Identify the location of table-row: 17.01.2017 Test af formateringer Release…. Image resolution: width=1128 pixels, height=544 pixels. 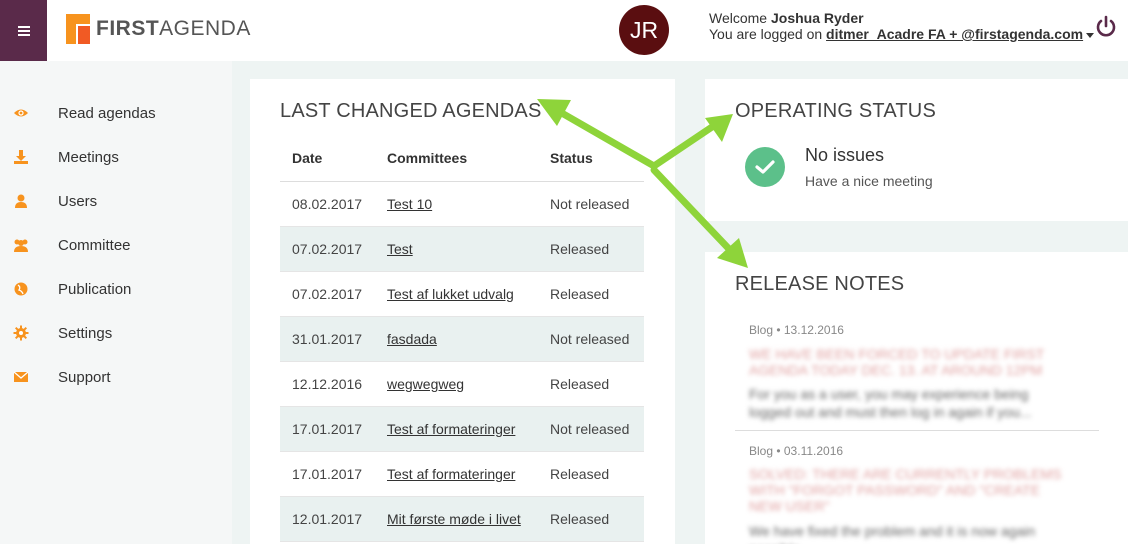
(462, 474).